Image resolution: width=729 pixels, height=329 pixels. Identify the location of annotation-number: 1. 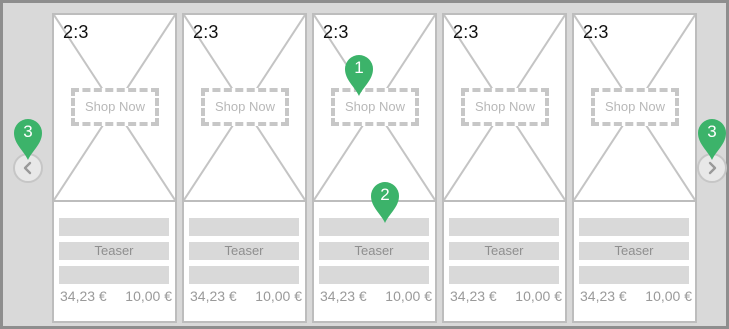
(359, 67).